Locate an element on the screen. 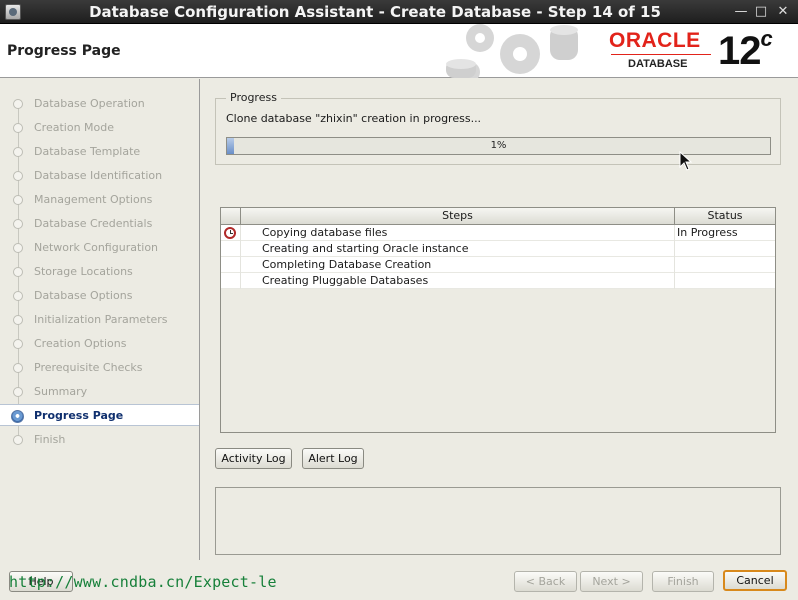  sidebar-item-label: Prerequisite Checks is located at coordinates (88, 367).